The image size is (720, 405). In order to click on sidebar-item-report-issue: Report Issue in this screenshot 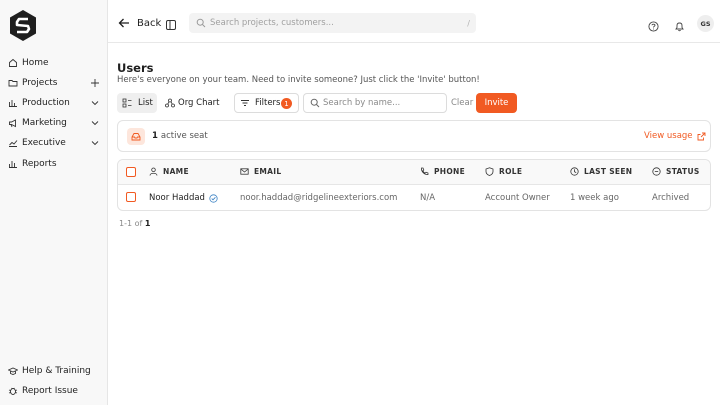, I will do `click(54, 391)`.